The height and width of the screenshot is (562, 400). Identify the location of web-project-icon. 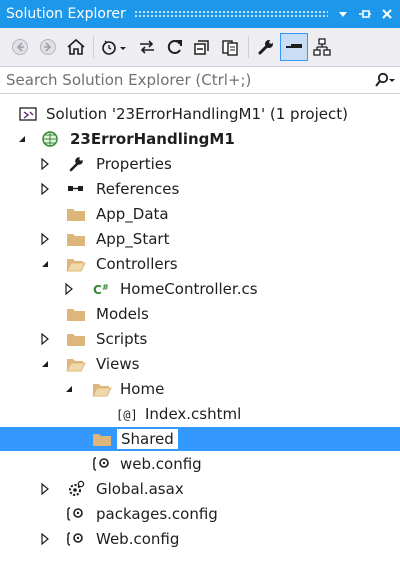
(50, 139).